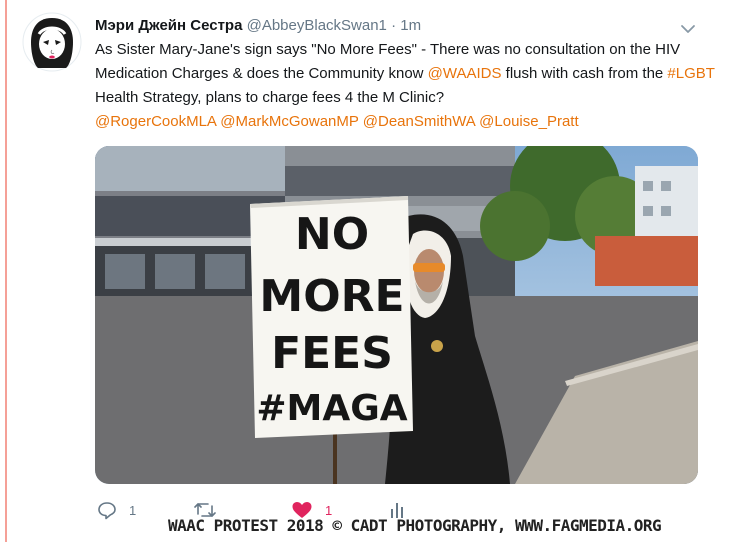 Image resolution: width=737 pixels, height=542 pixels. I want to click on mention-waaids: @WAAIDS, so click(465, 73).